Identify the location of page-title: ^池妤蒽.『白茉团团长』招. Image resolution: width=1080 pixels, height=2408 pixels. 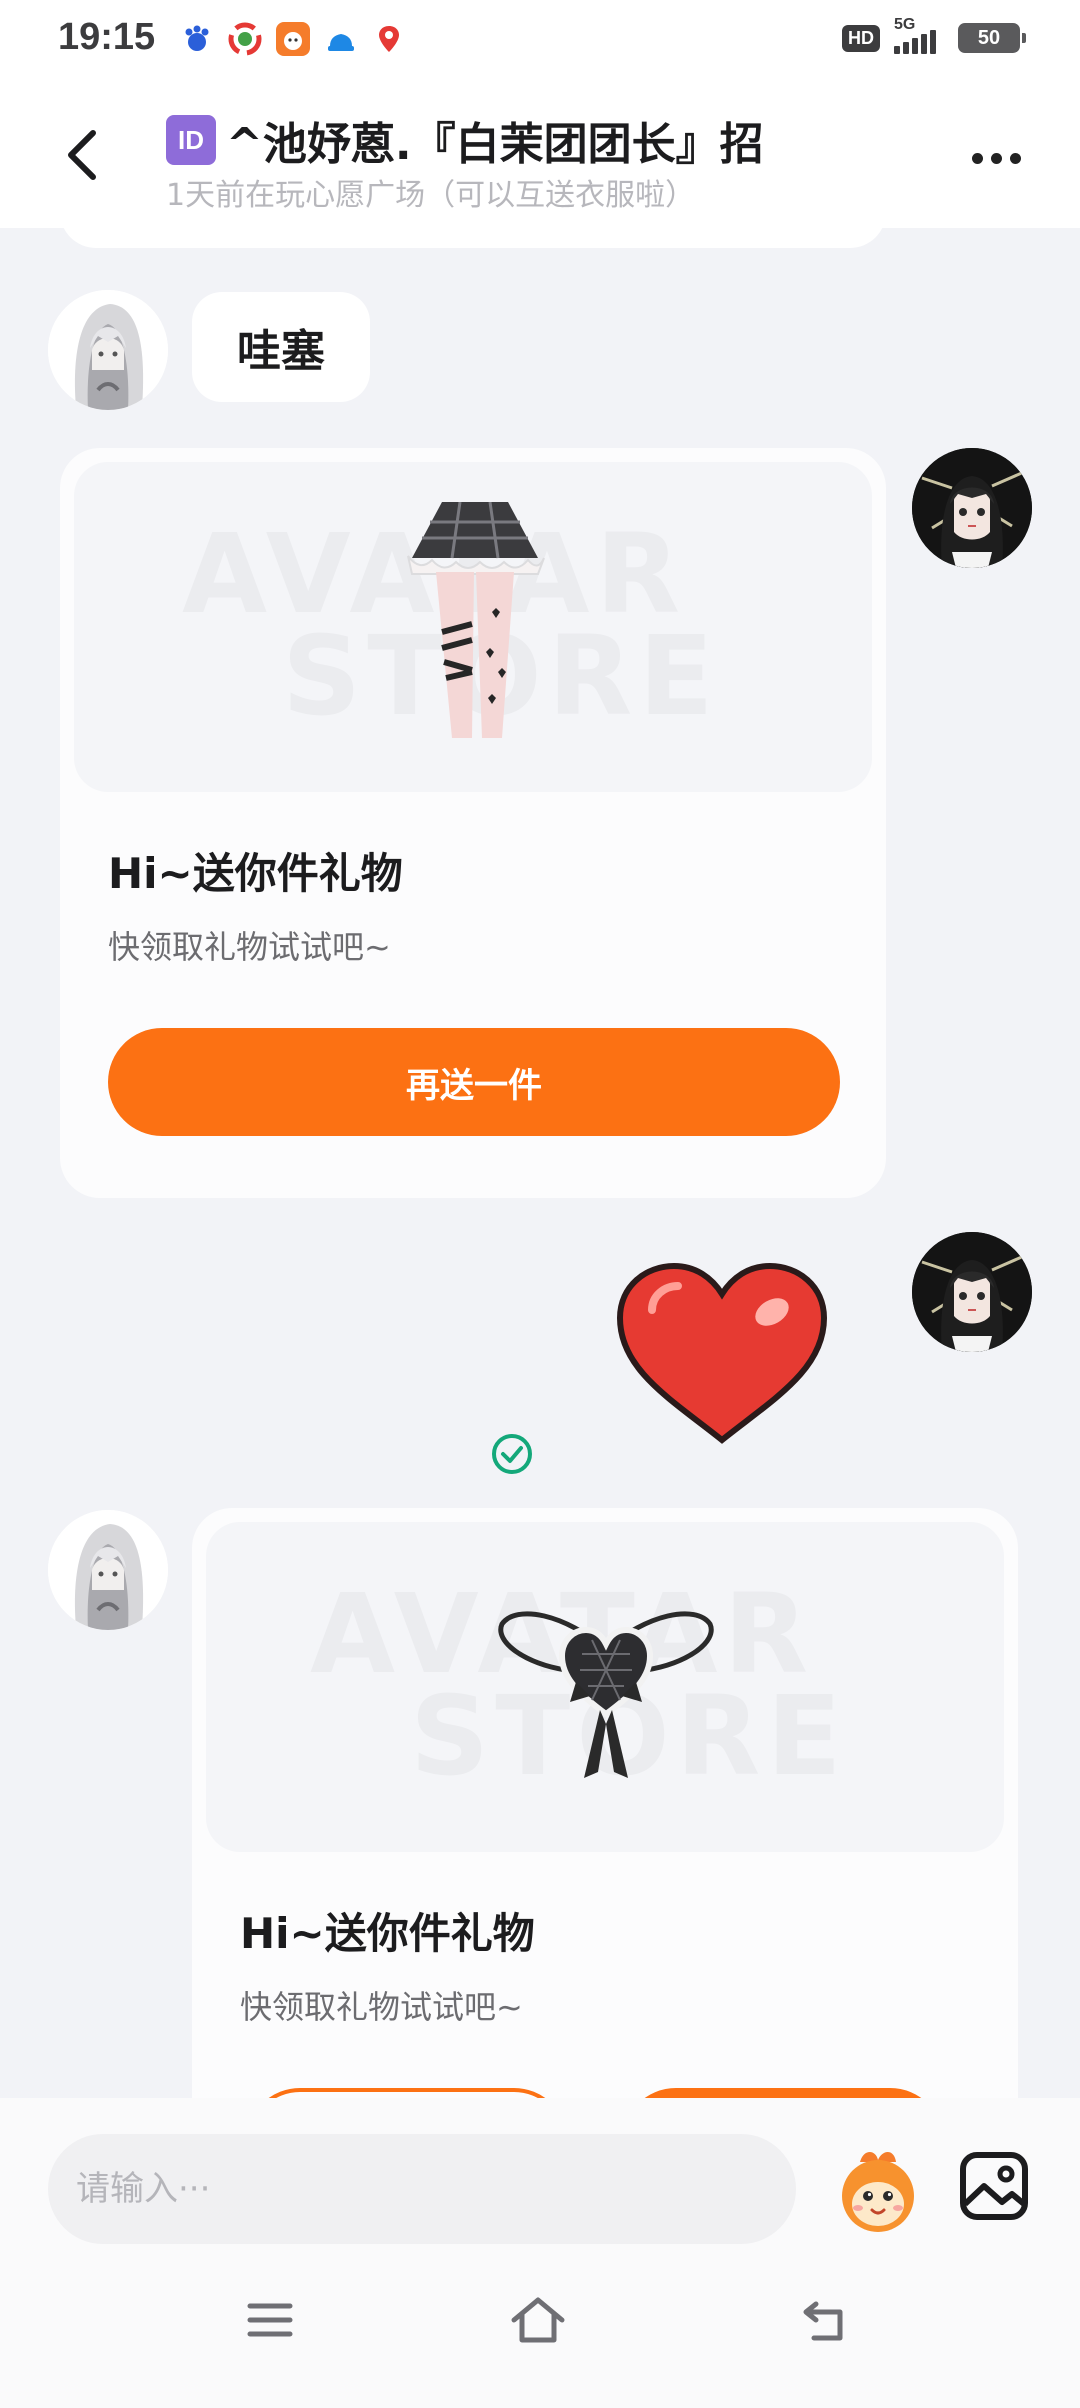
(495, 144).